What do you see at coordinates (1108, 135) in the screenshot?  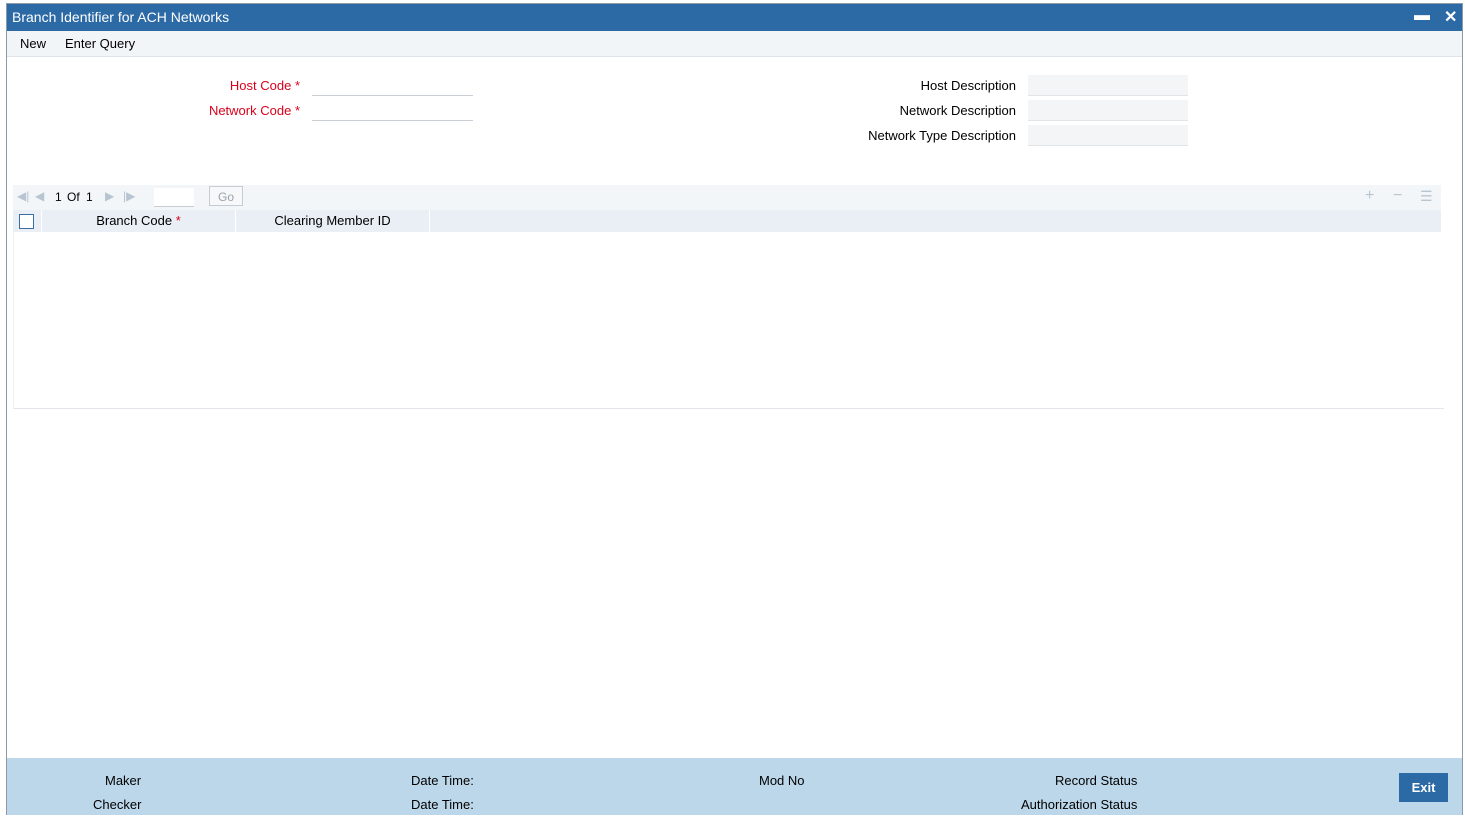 I see `network-type-description-field` at bounding box center [1108, 135].